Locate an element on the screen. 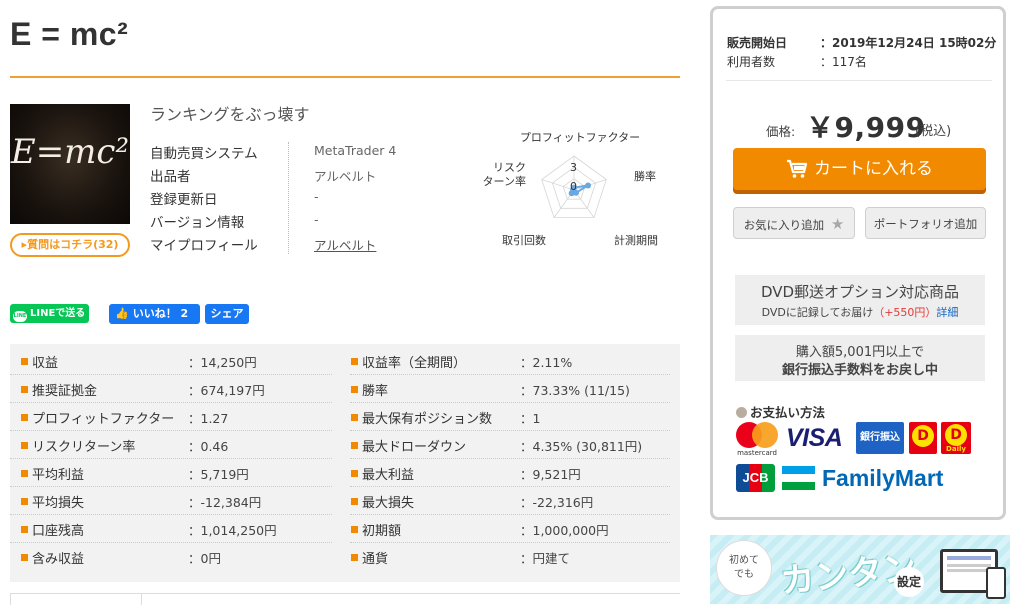 The width and height of the screenshot is (1017, 605). users-value: ：117名 is located at coordinates (843, 62).